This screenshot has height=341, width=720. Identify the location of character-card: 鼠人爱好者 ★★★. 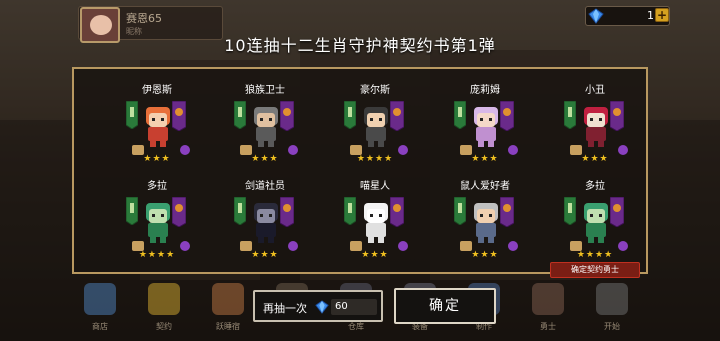
(485, 227).